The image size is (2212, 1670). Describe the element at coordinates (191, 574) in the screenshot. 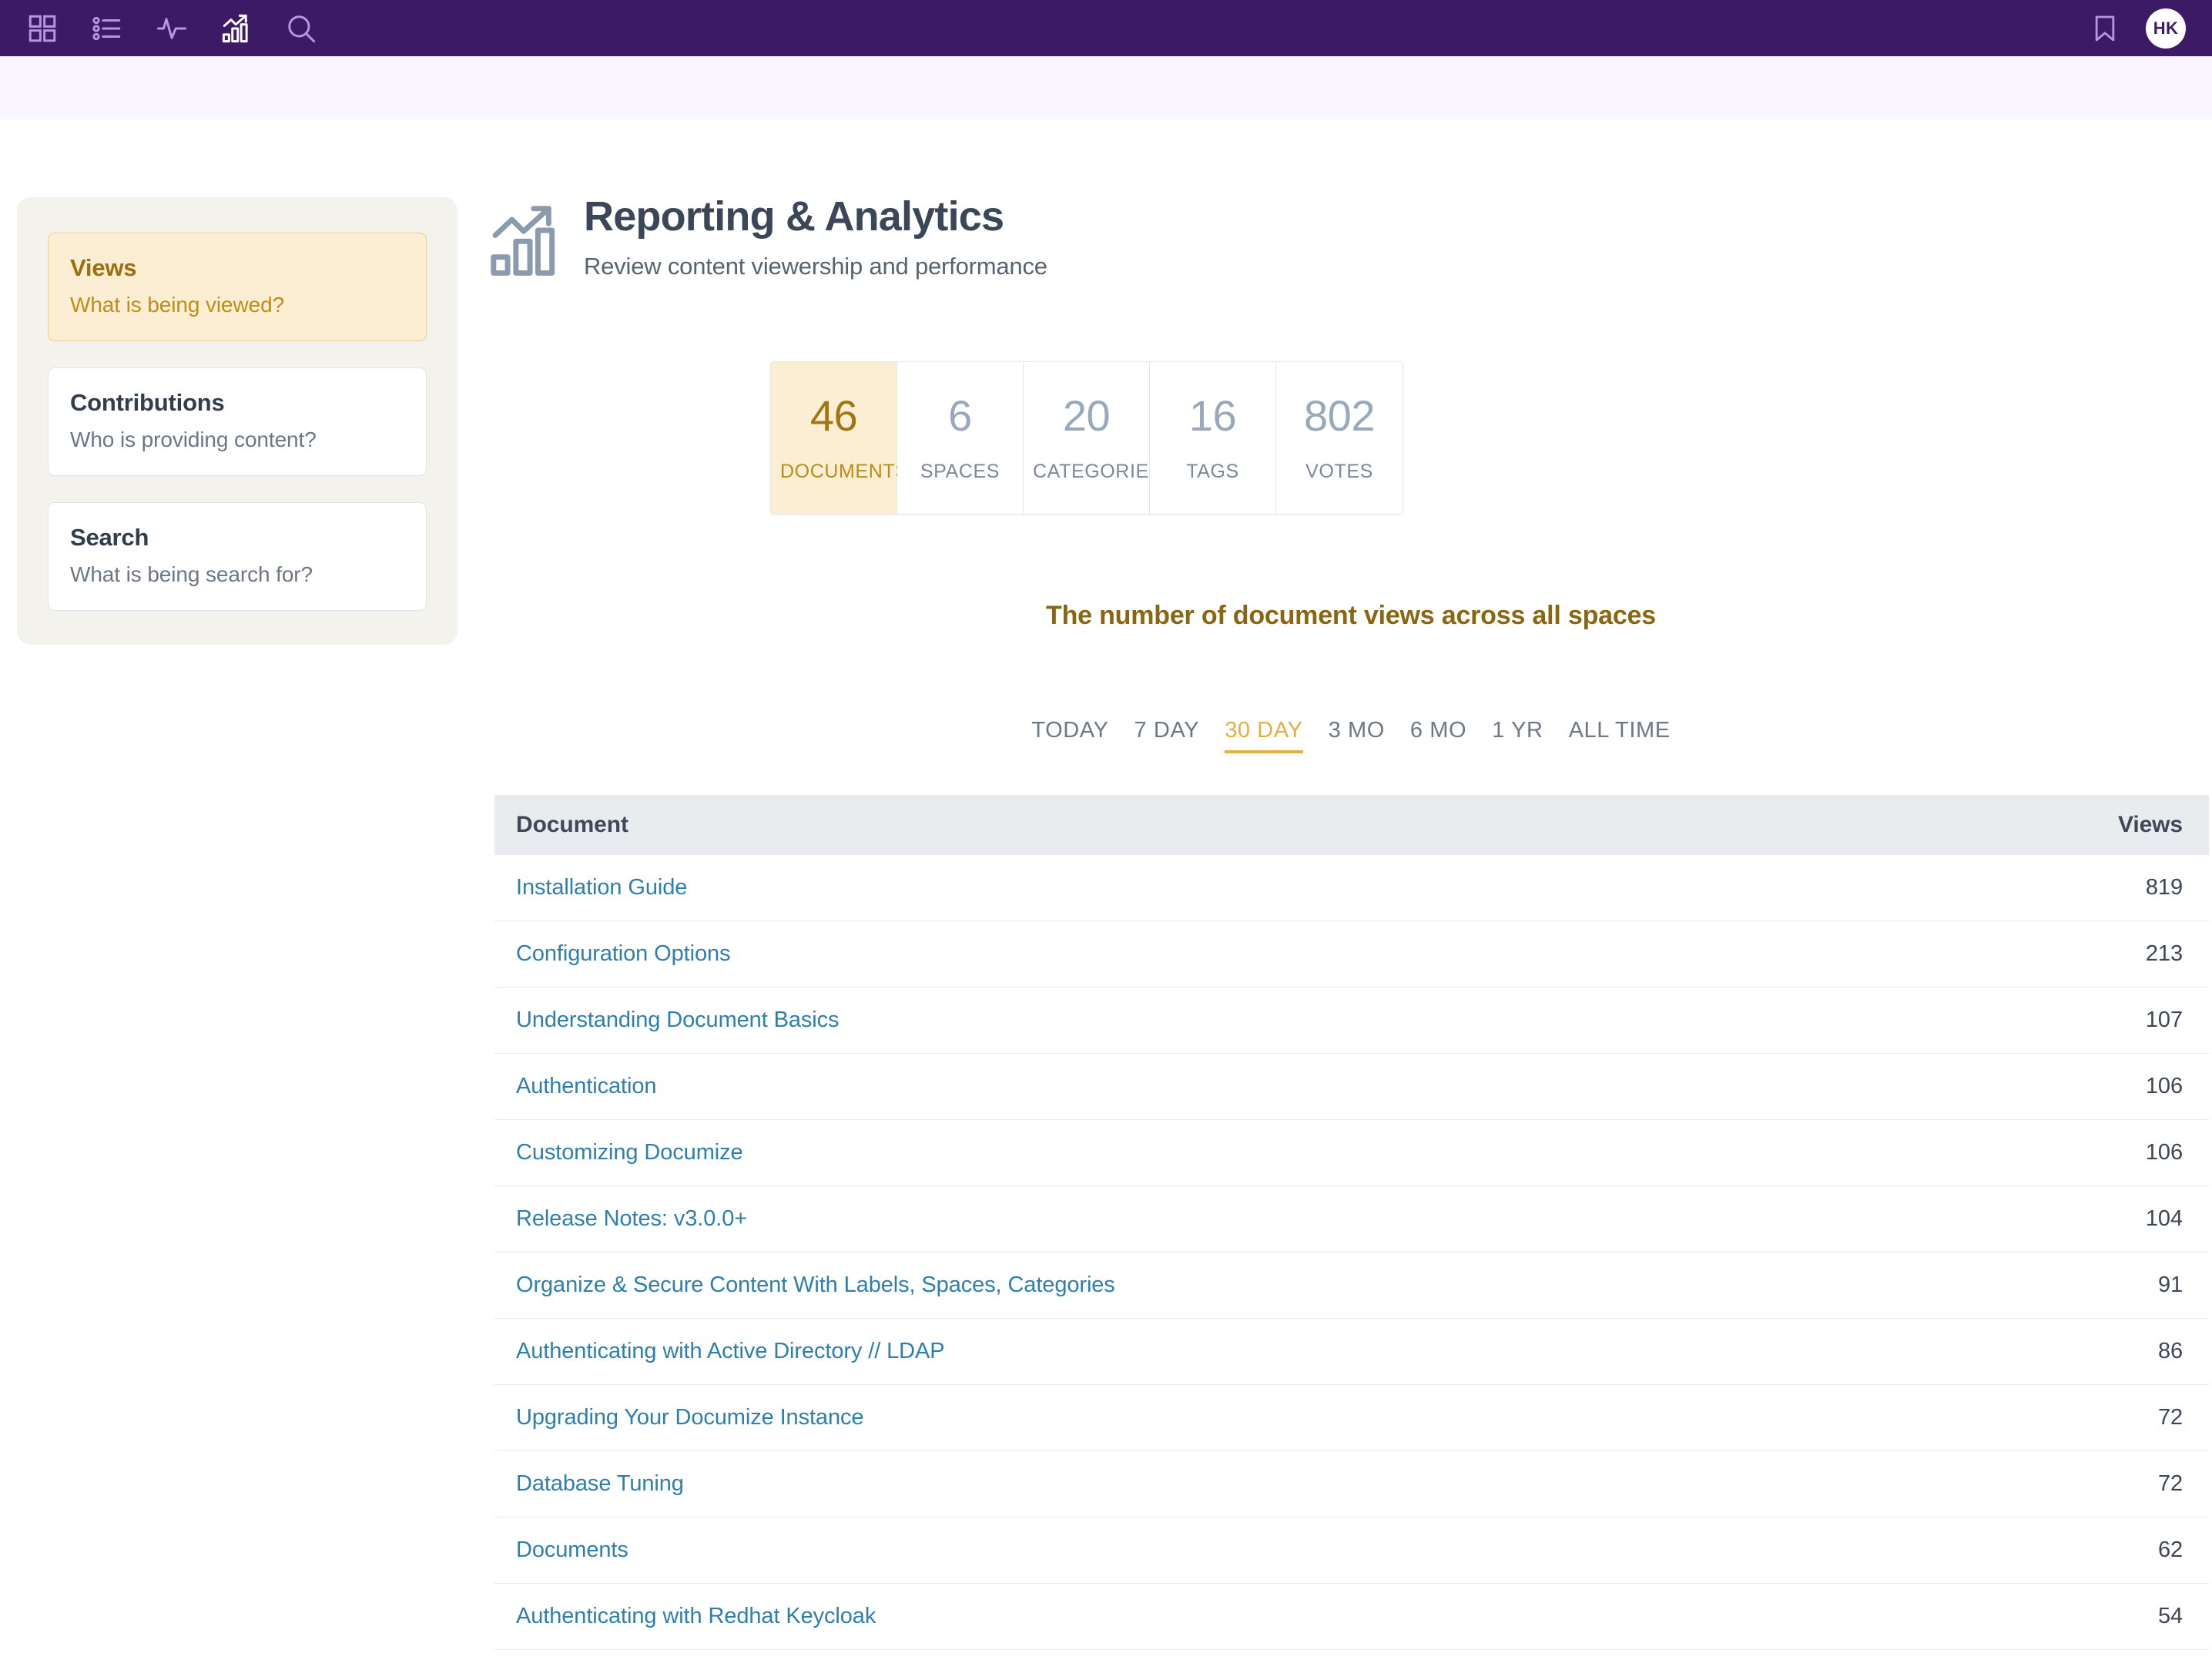

I see `sidebar-item-subtitle: What is being search for?` at that location.